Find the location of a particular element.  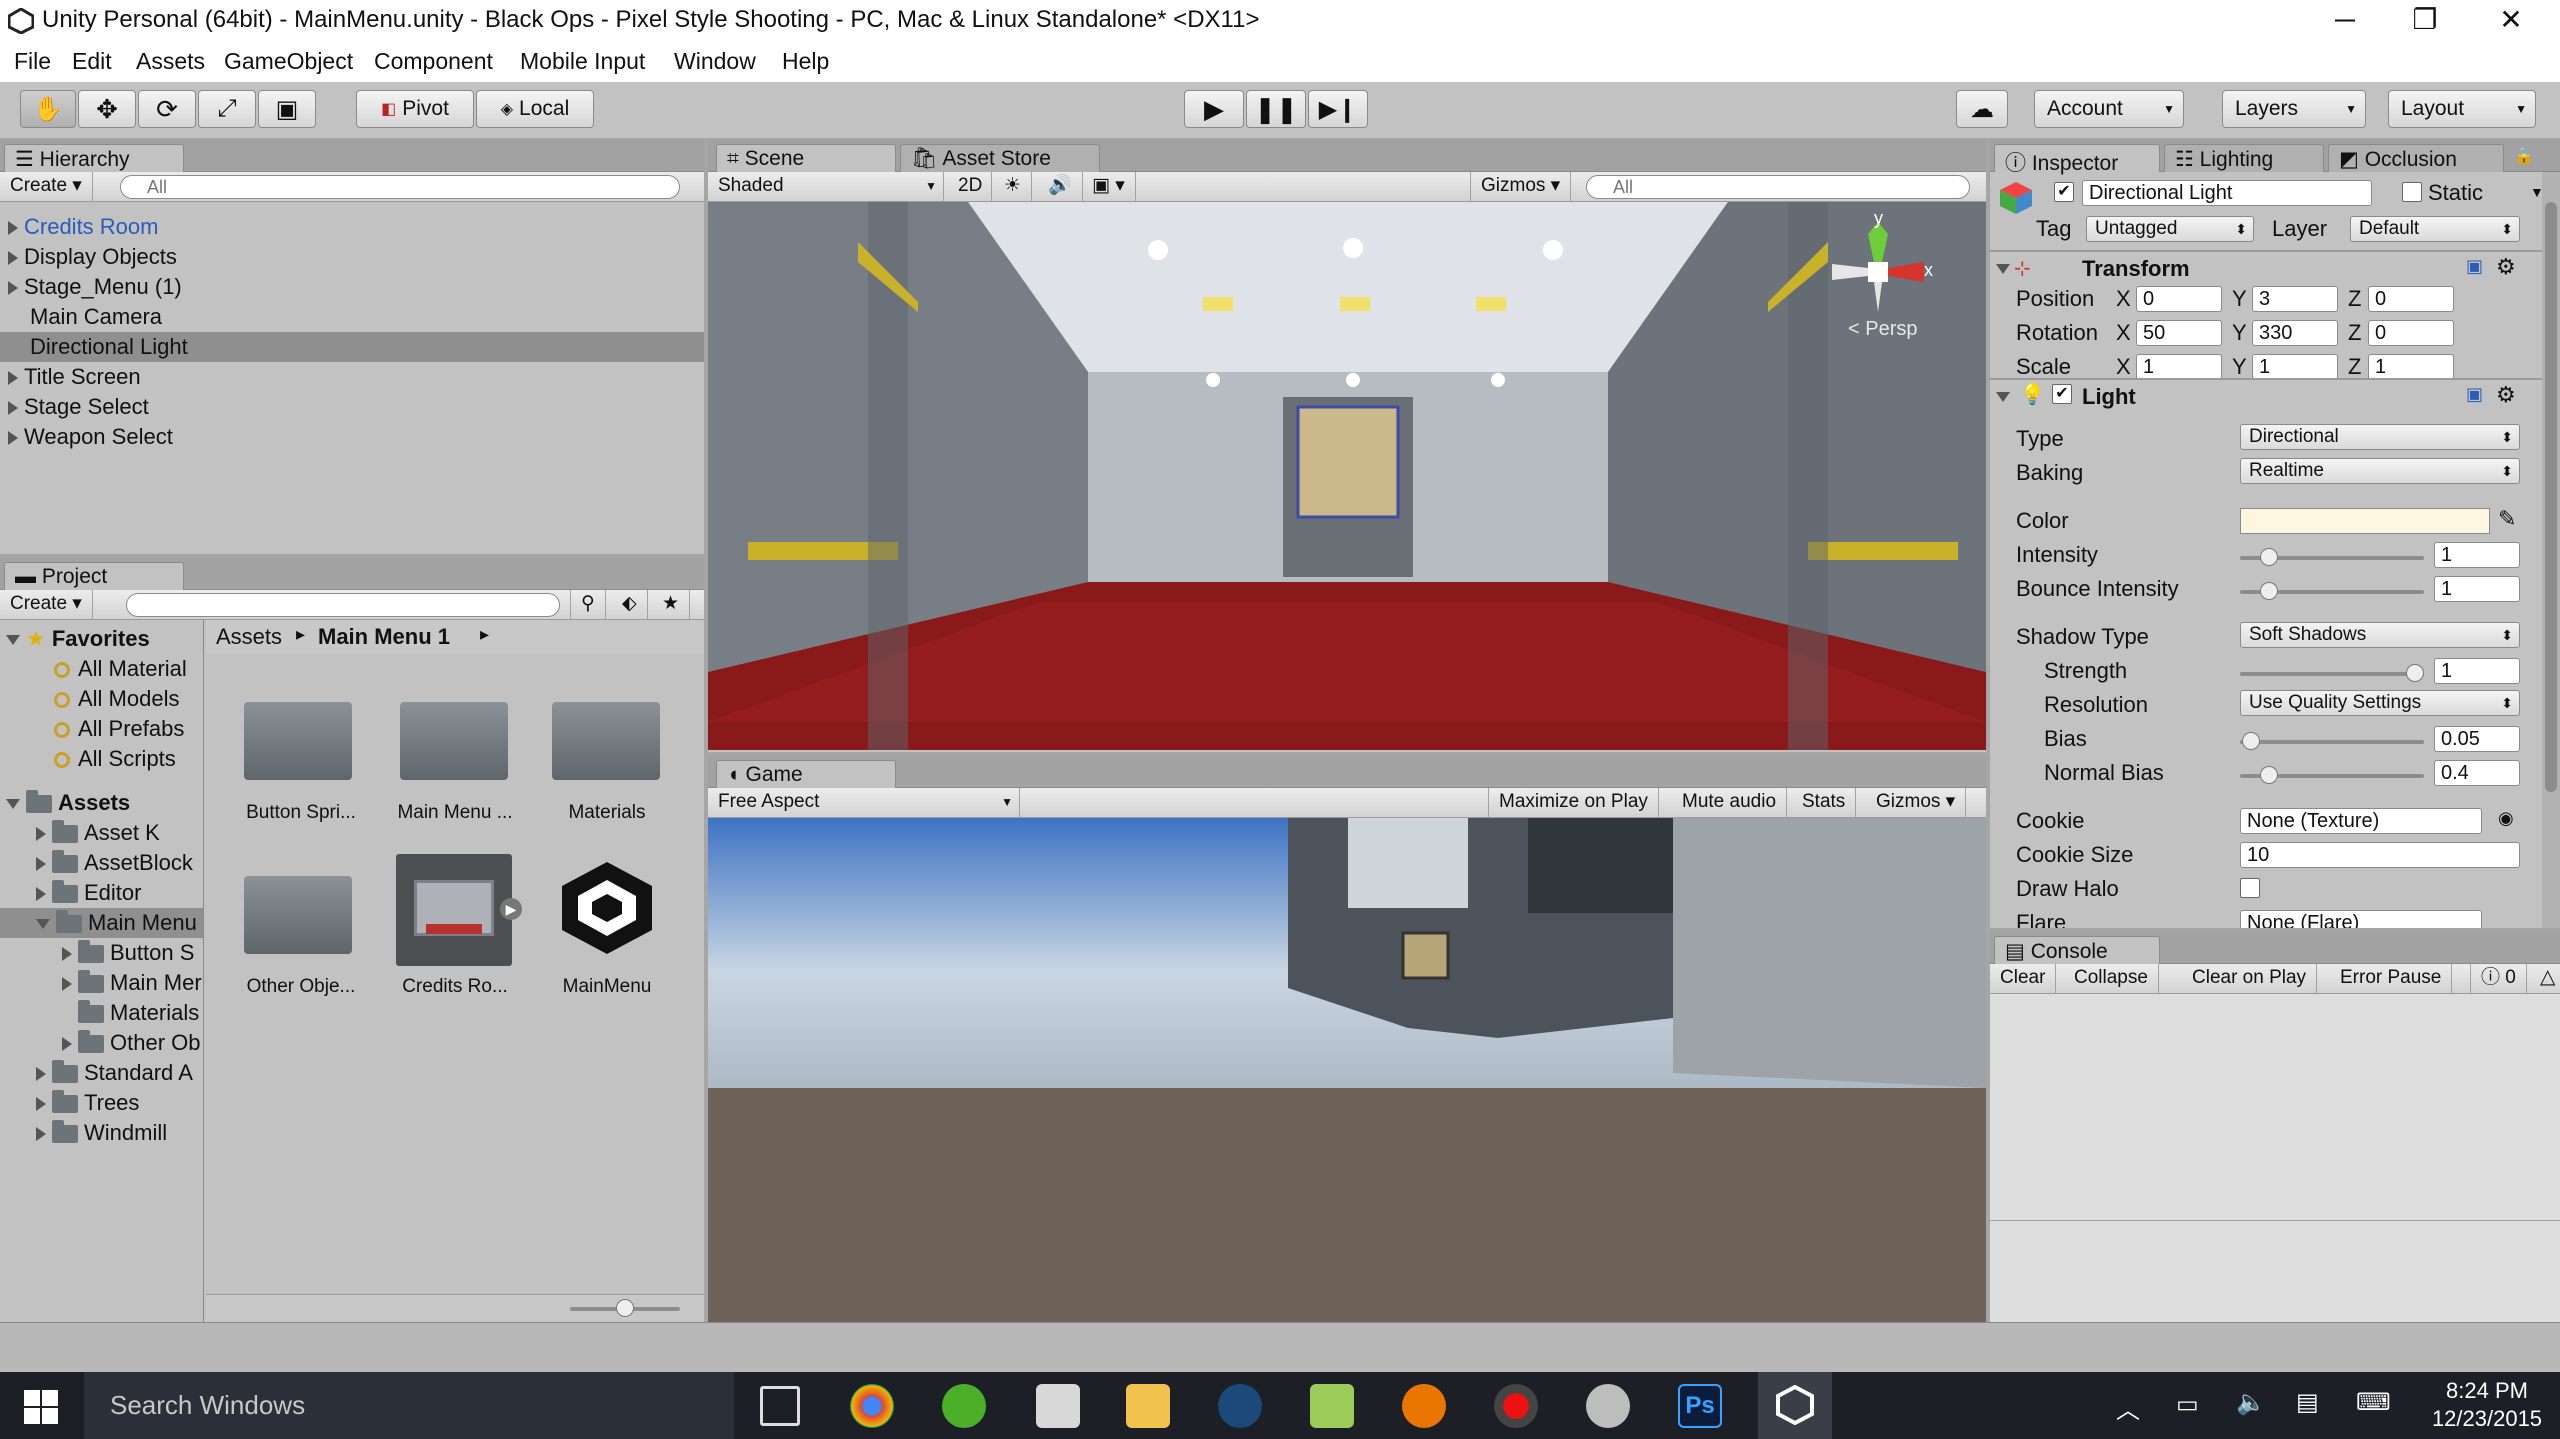

tab-asset-store: 🛍 Asset Store is located at coordinates (1000, 158).